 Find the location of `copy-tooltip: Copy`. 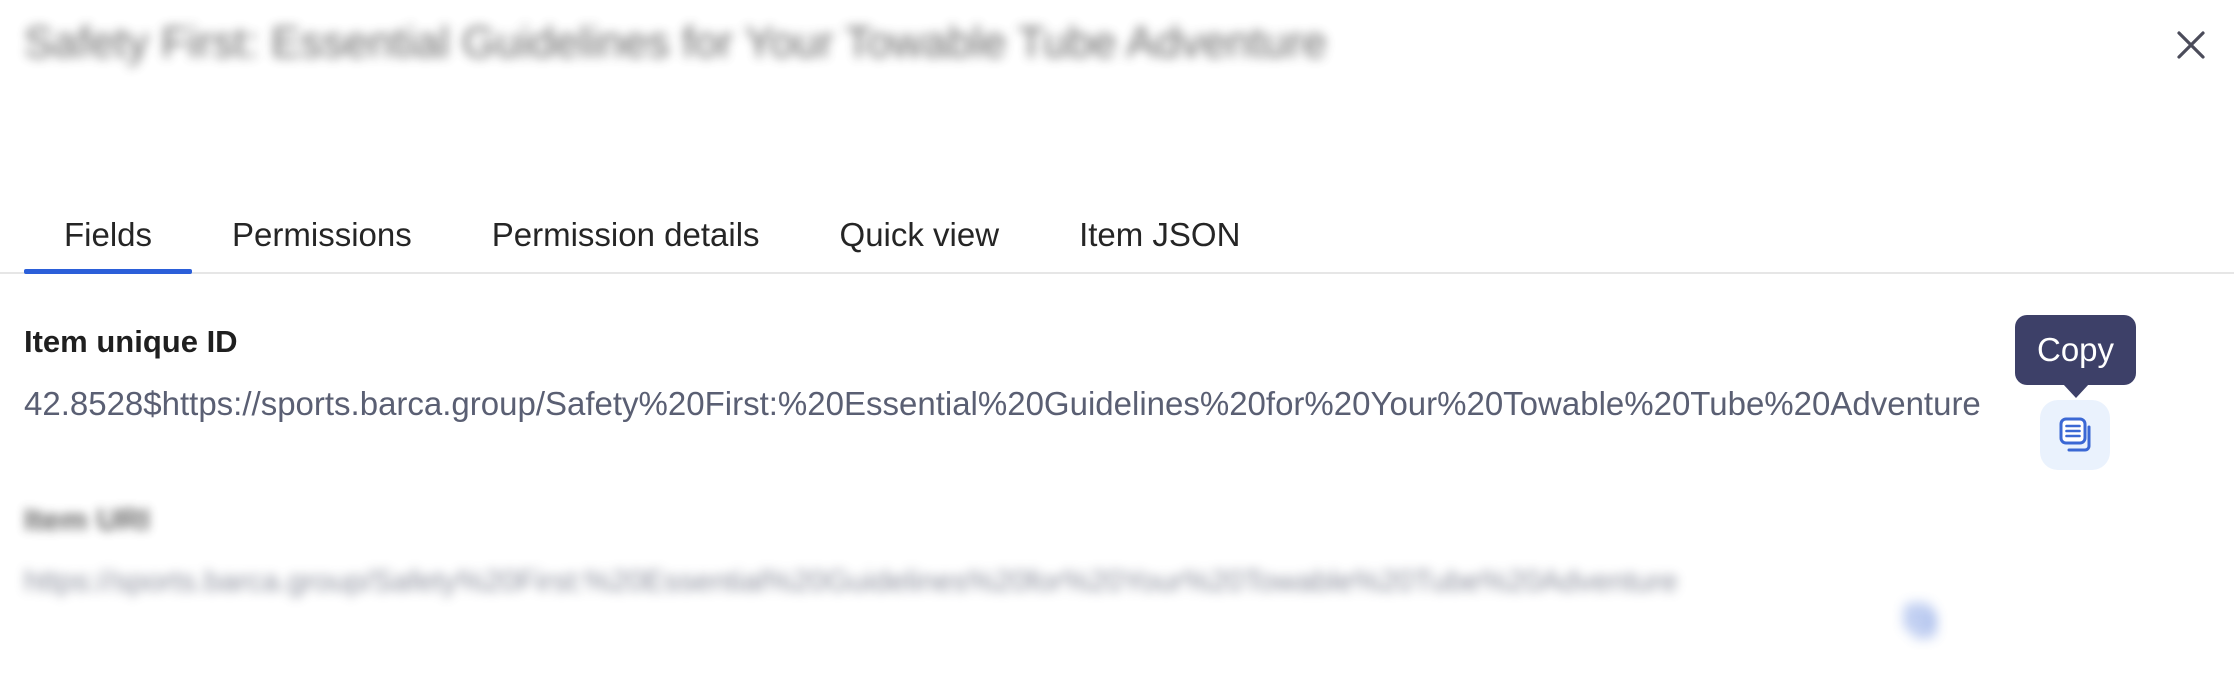

copy-tooltip: Copy is located at coordinates (2076, 350).